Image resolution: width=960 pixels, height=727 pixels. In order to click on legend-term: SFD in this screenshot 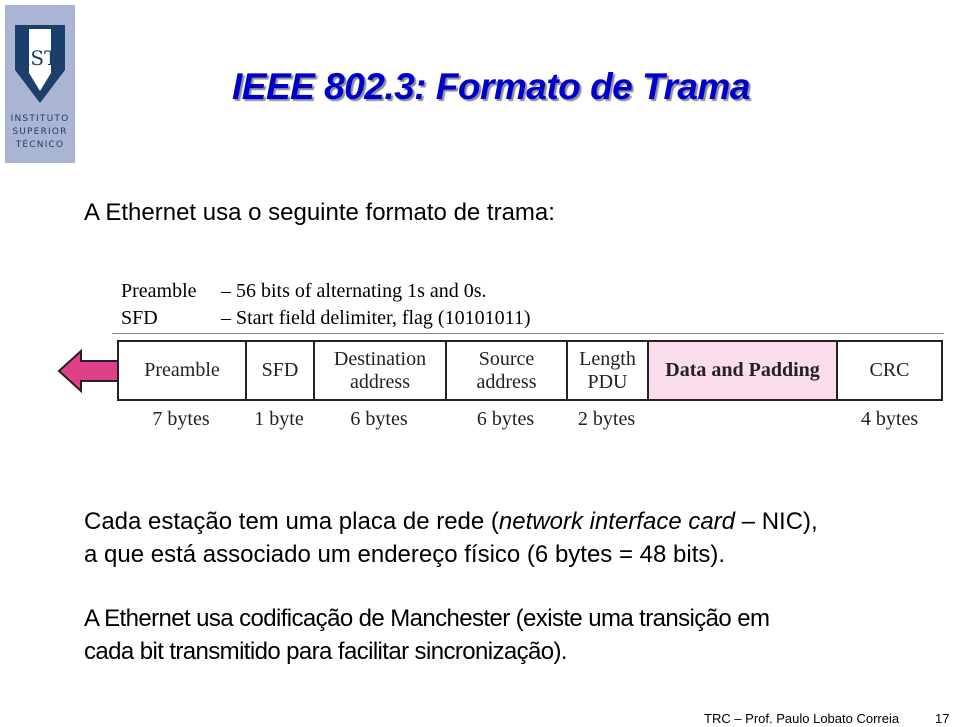, I will do `click(139, 318)`.